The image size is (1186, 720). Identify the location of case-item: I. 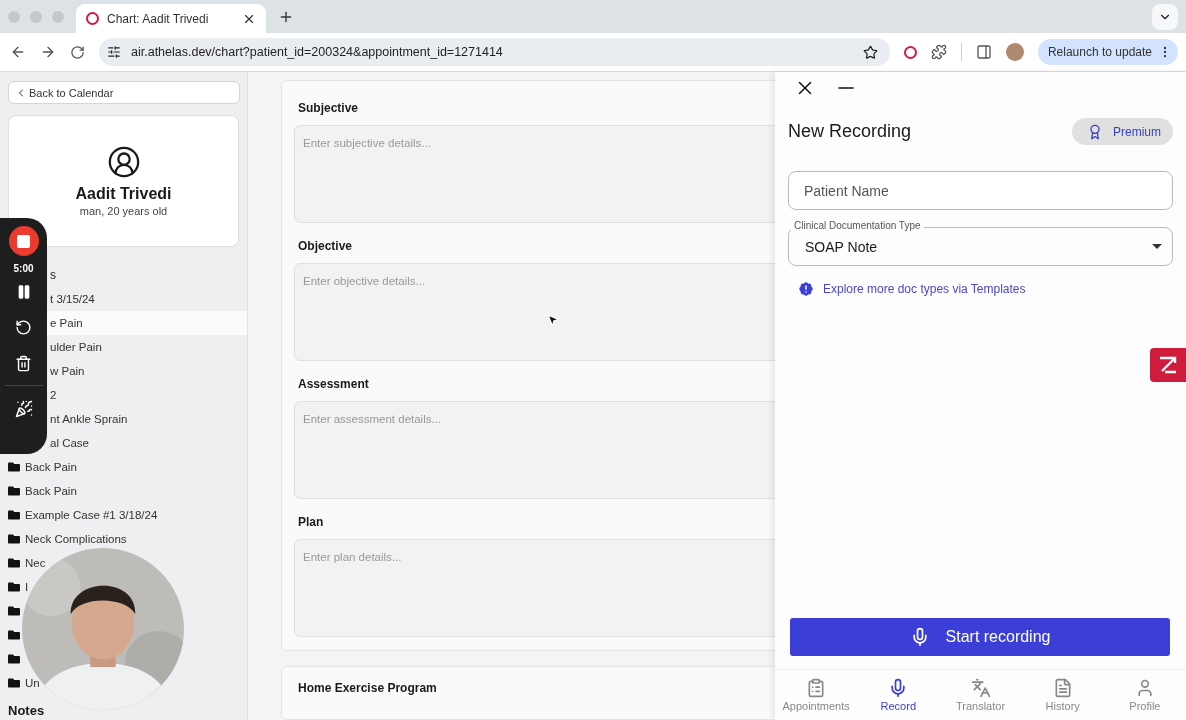
(18, 587).